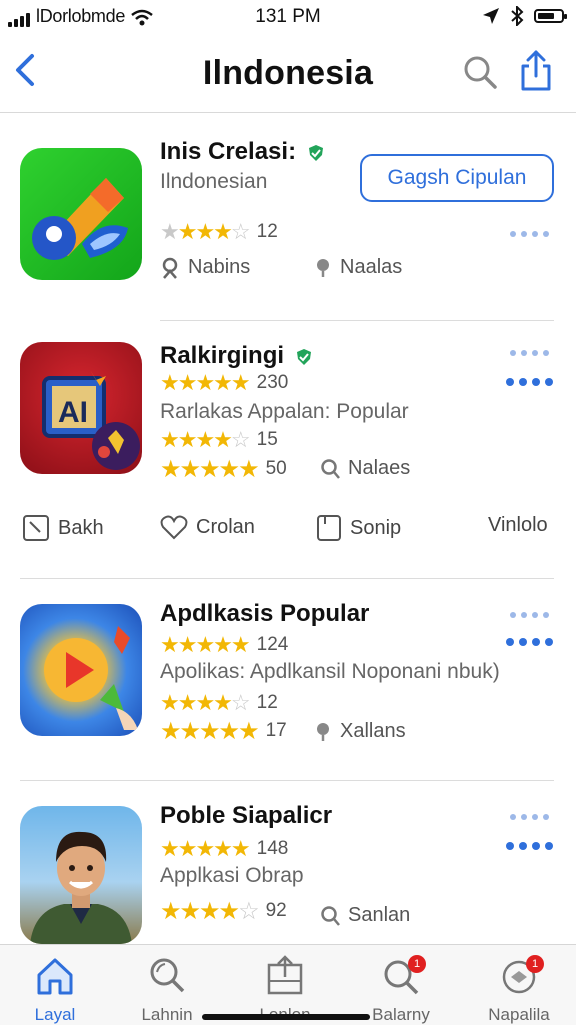 Image resolution: width=576 pixels, height=1025 pixels. I want to click on home-icon, so click(55, 976).